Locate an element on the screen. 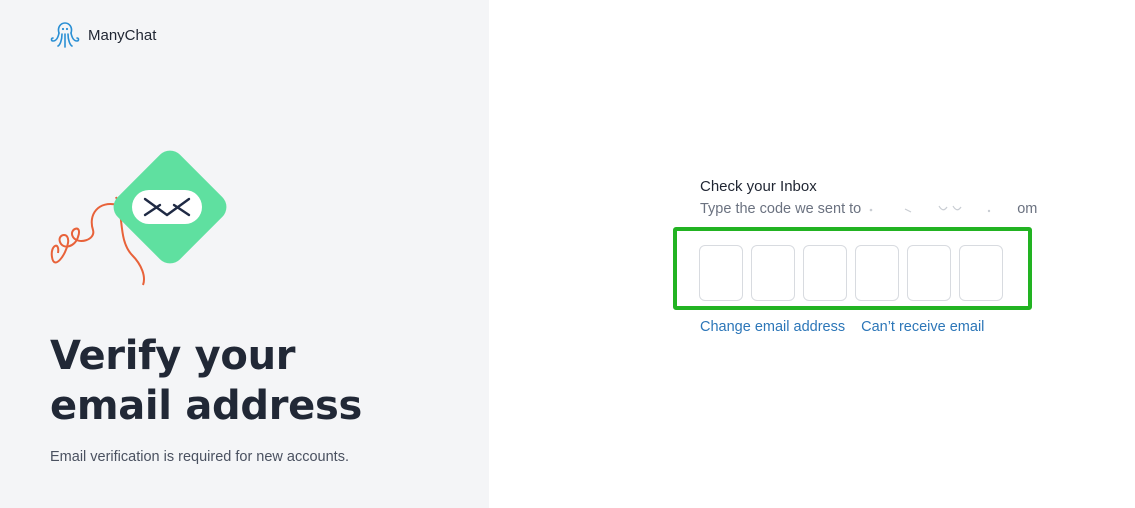  page-title: Verify your email address is located at coordinates (206, 381).